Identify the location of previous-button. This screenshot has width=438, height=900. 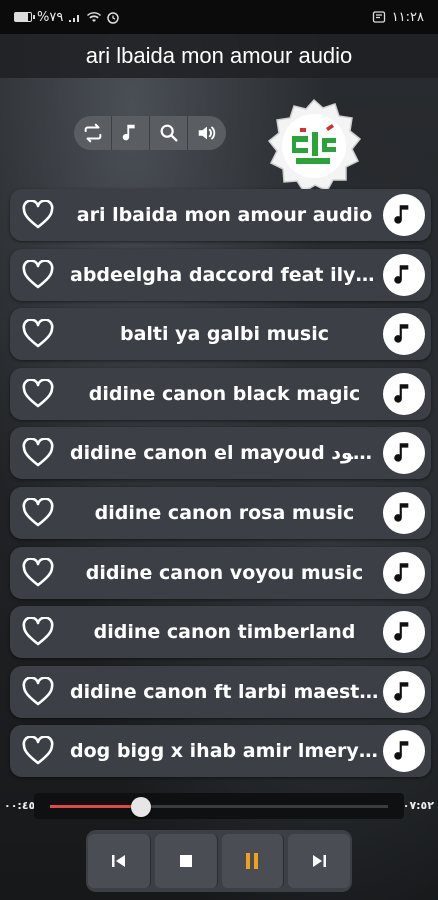
(119, 861).